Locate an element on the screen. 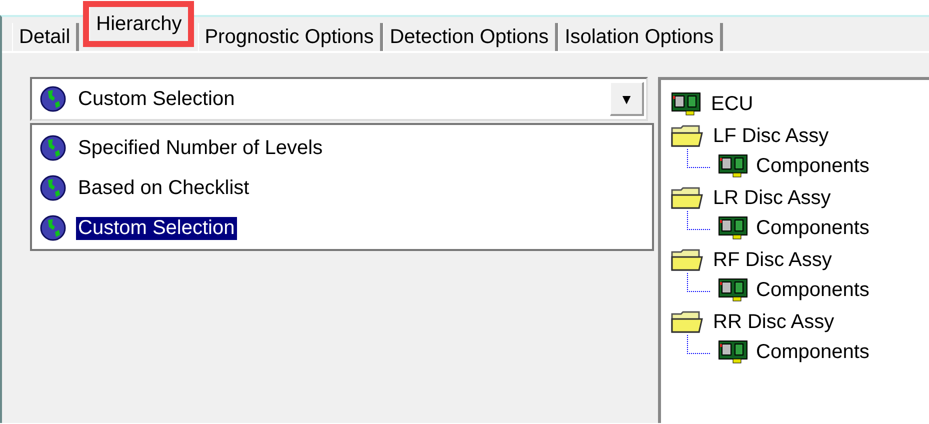 Image resolution: width=929 pixels, height=424 pixels. tab: Detection Options is located at coordinates (470, 37).